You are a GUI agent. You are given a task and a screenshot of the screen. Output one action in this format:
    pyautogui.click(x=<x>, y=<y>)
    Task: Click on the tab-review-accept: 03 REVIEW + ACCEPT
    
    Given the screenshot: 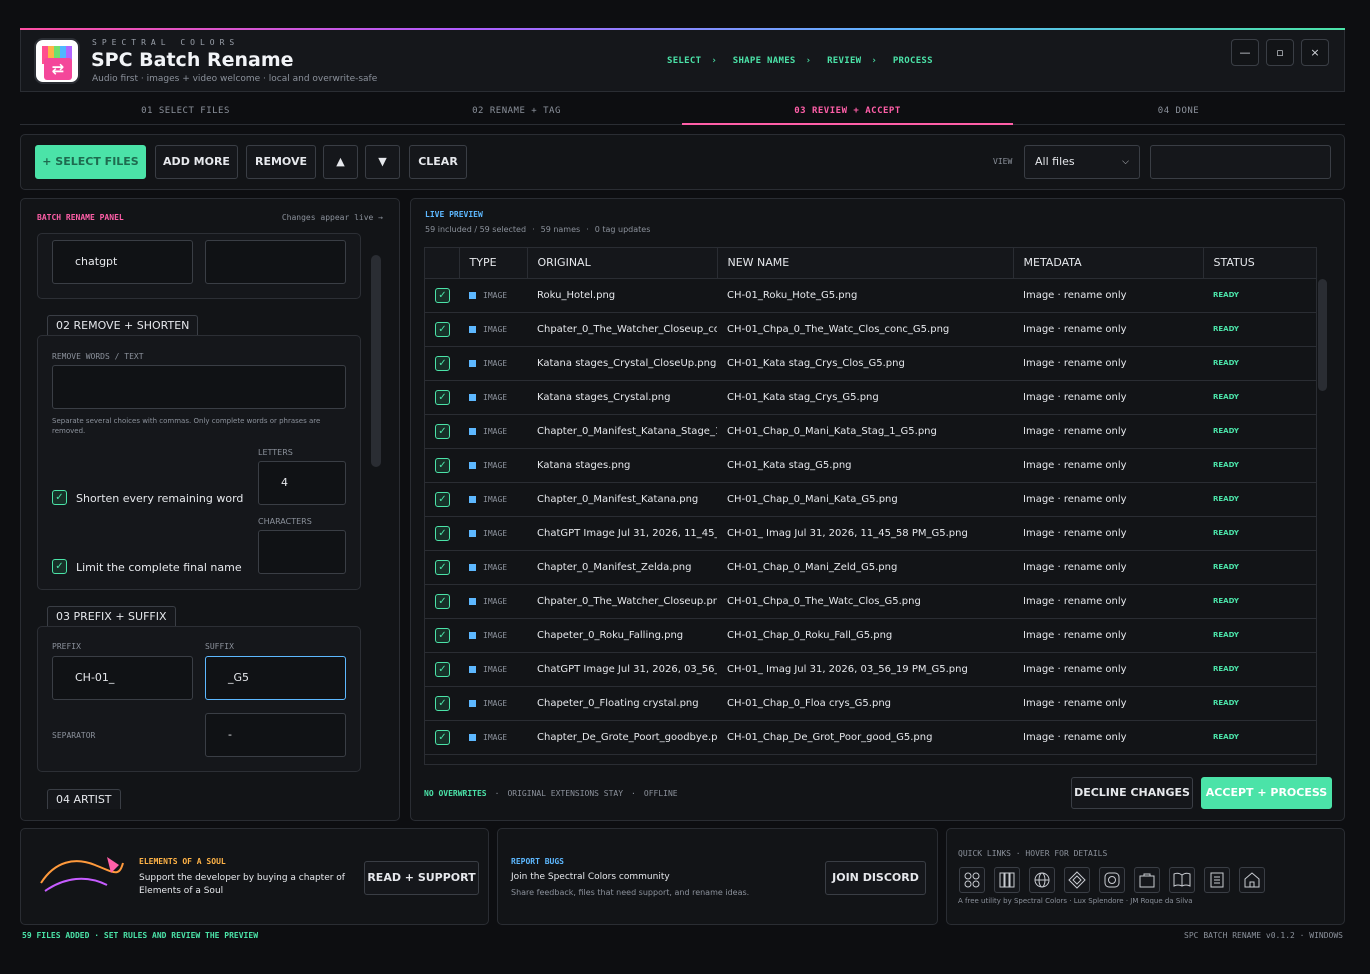 What is the action you would take?
    pyautogui.click(x=847, y=111)
    